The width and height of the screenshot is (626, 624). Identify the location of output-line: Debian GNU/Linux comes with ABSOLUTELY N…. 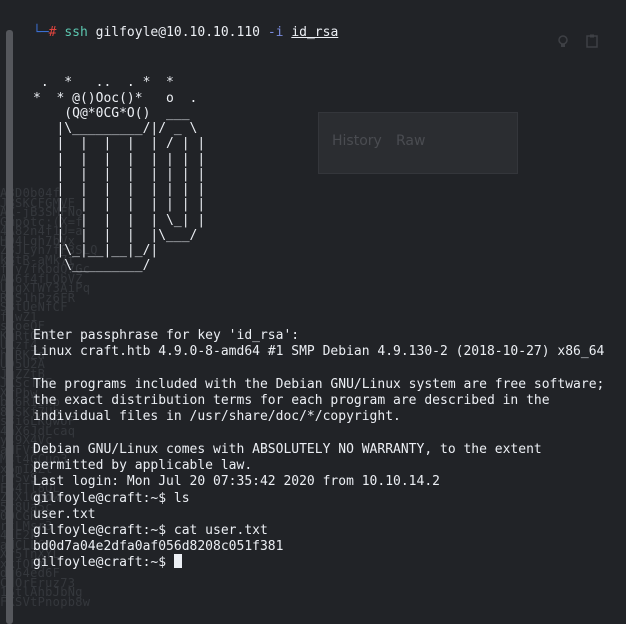
(287, 449).